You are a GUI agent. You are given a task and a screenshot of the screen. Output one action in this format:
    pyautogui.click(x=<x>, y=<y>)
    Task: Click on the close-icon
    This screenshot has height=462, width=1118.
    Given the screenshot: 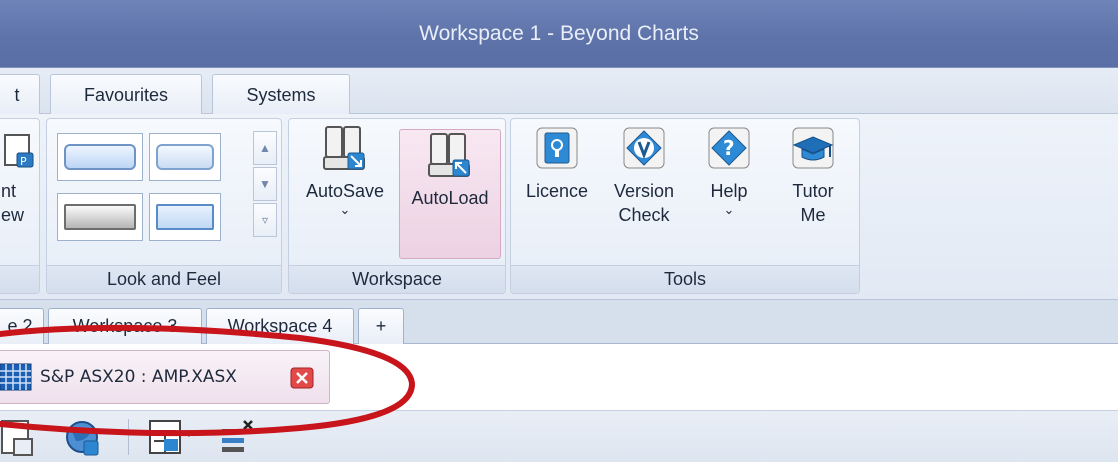 What is the action you would take?
    pyautogui.click(x=302, y=381)
    